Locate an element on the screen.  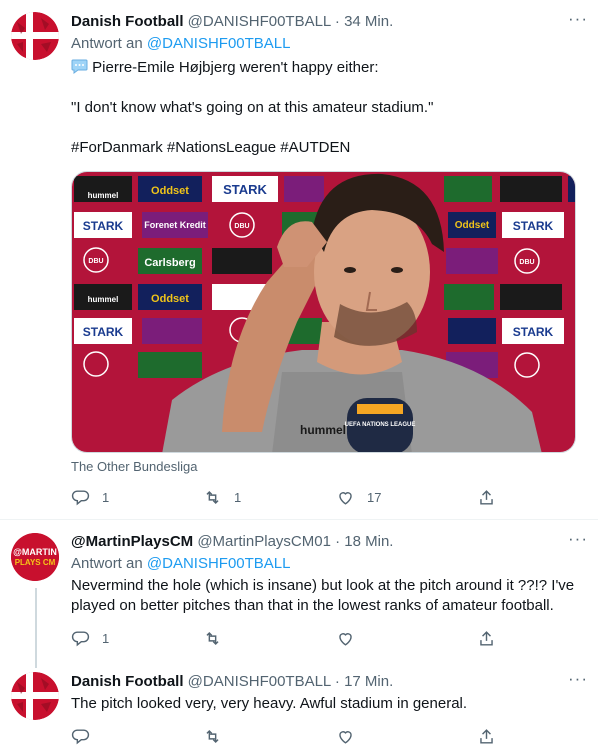
thread-line is located at coordinates (36, 628).